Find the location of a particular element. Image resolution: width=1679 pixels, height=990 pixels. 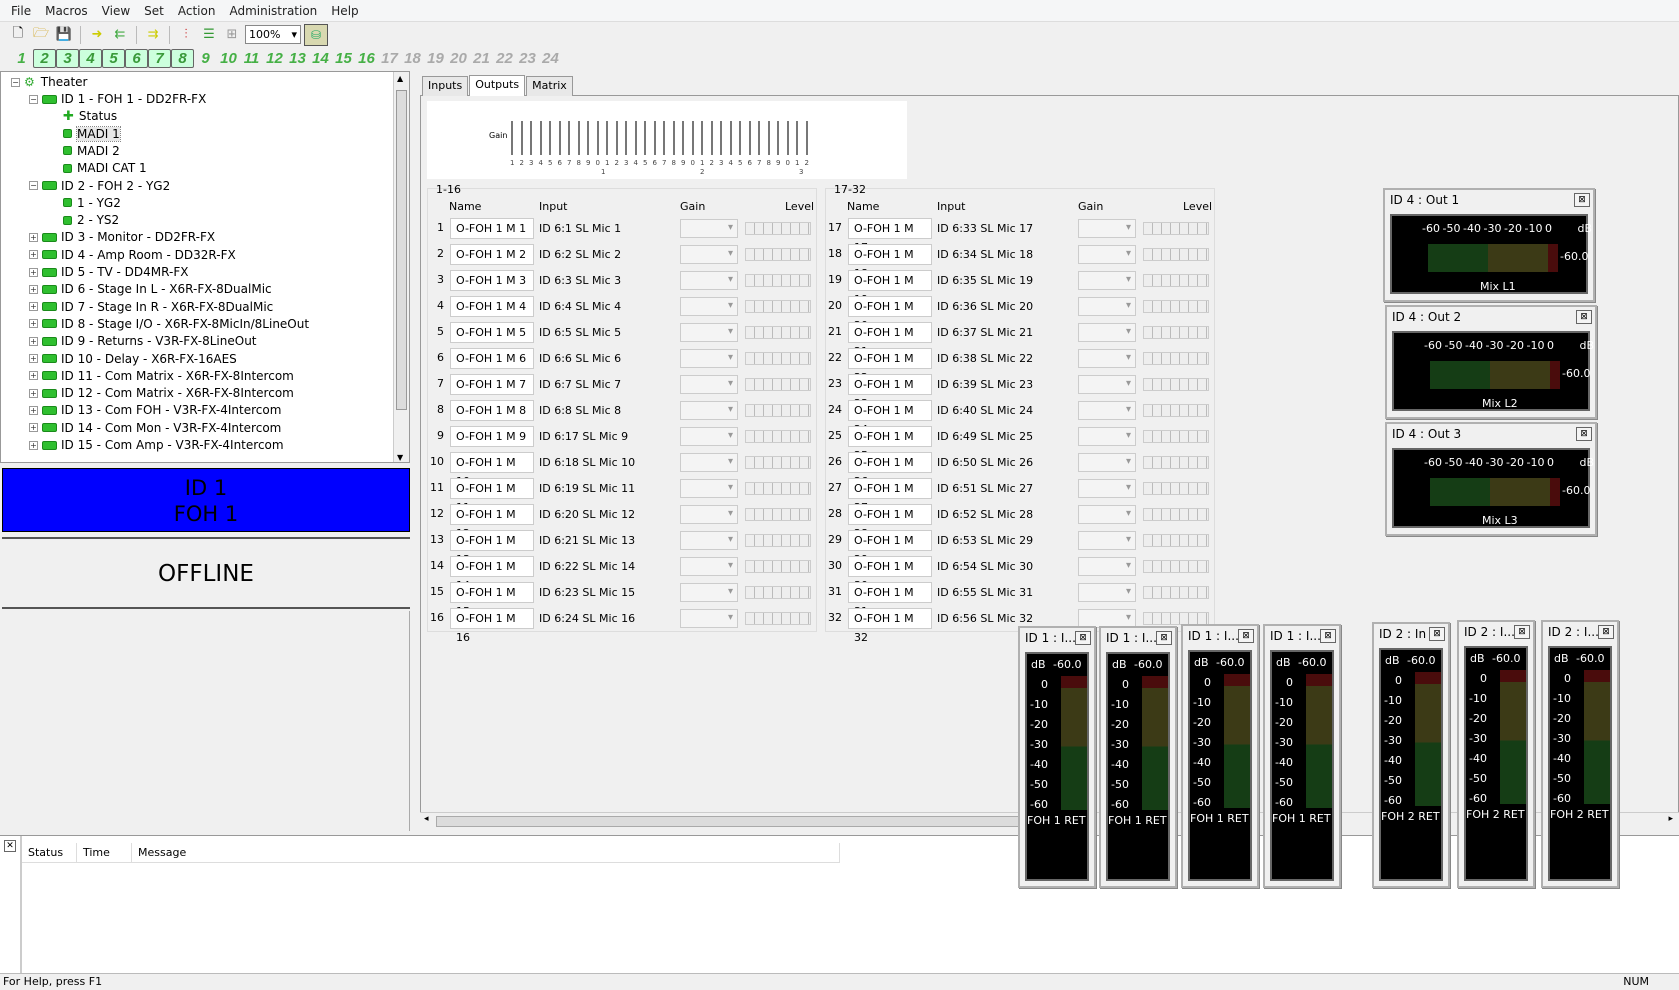

output-name-field: O-FOH 1 M 12 is located at coordinates (492, 522).